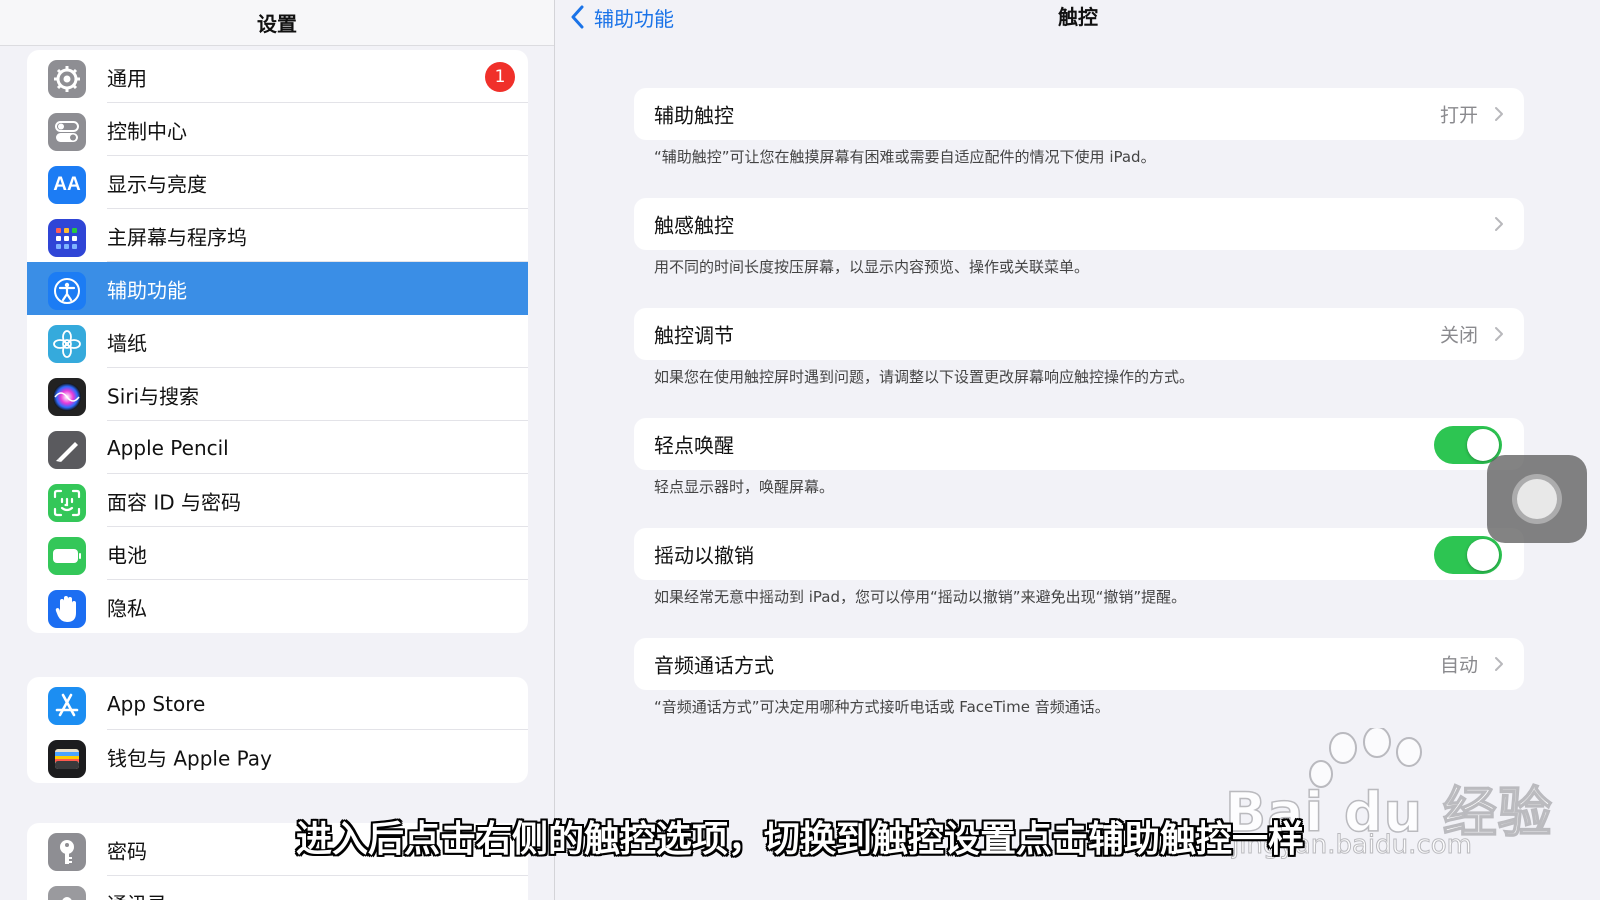  I want to click on sidebar-item-label: 显示与亮度, so click(157, 184).